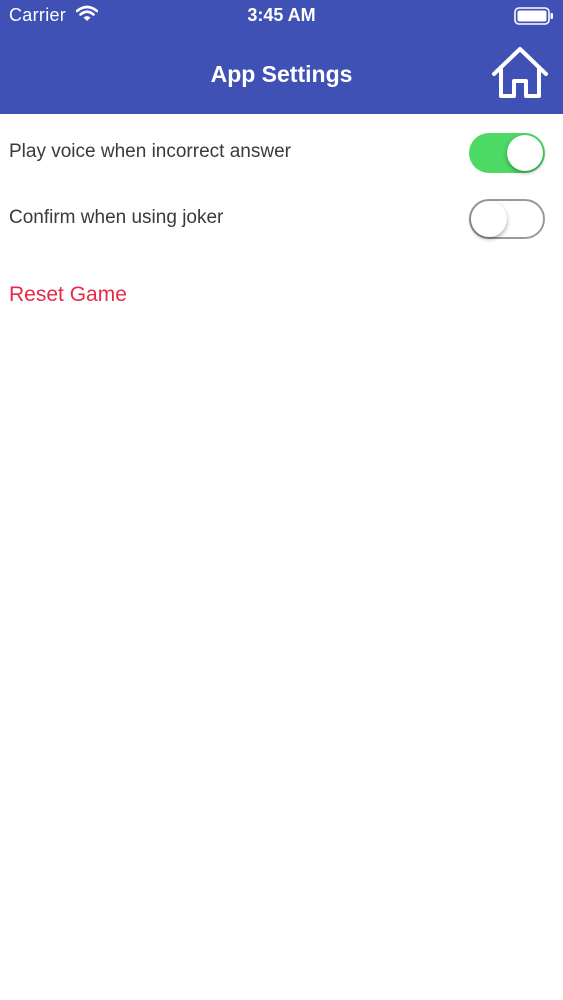  I want to click on home-icon, so click(520, 72).